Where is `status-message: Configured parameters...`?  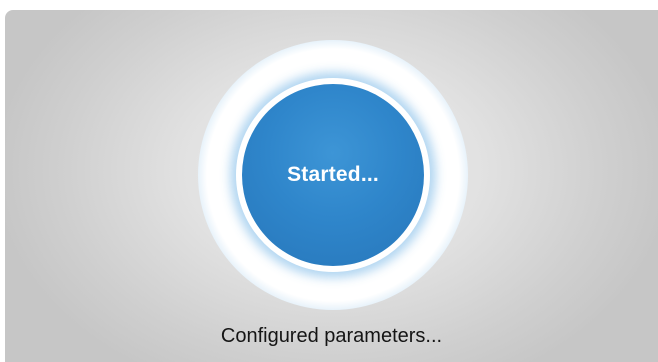
status-message: Configured parameters... is located at coordinates (331, 336).